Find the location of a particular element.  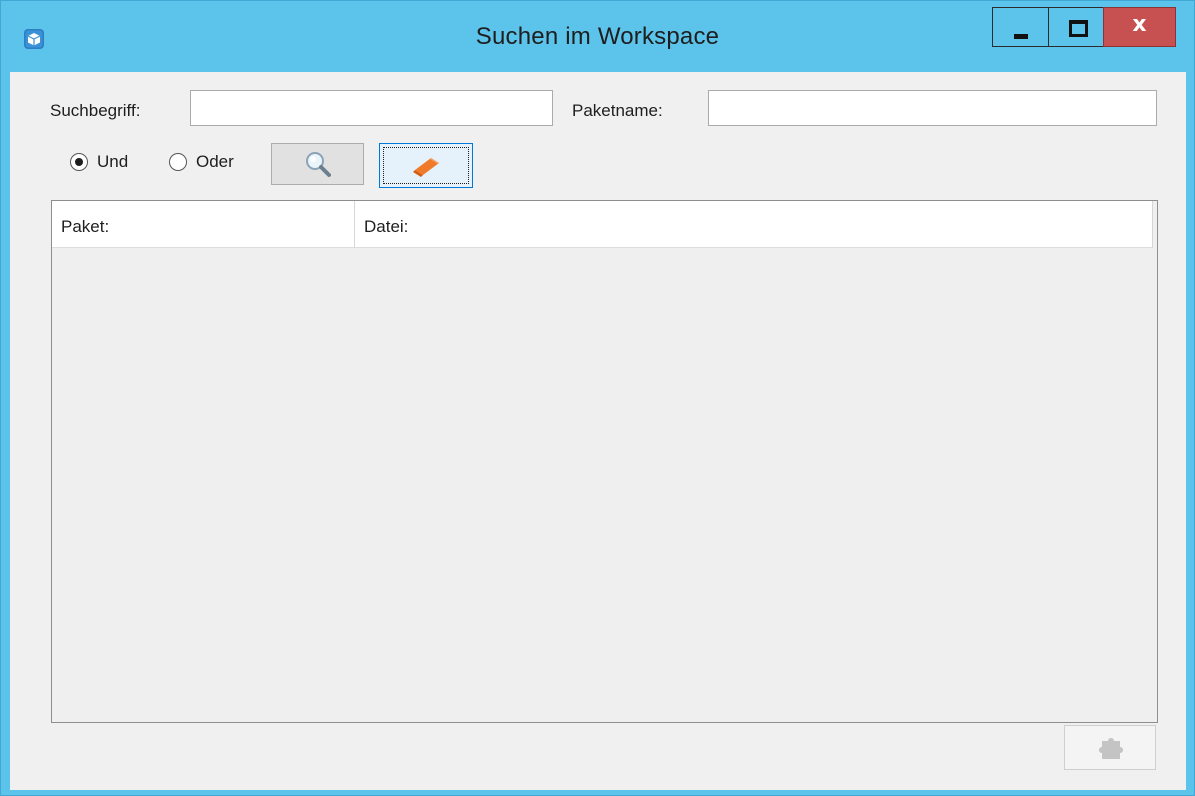

close-button: x is located at coordinates (1139, 27).